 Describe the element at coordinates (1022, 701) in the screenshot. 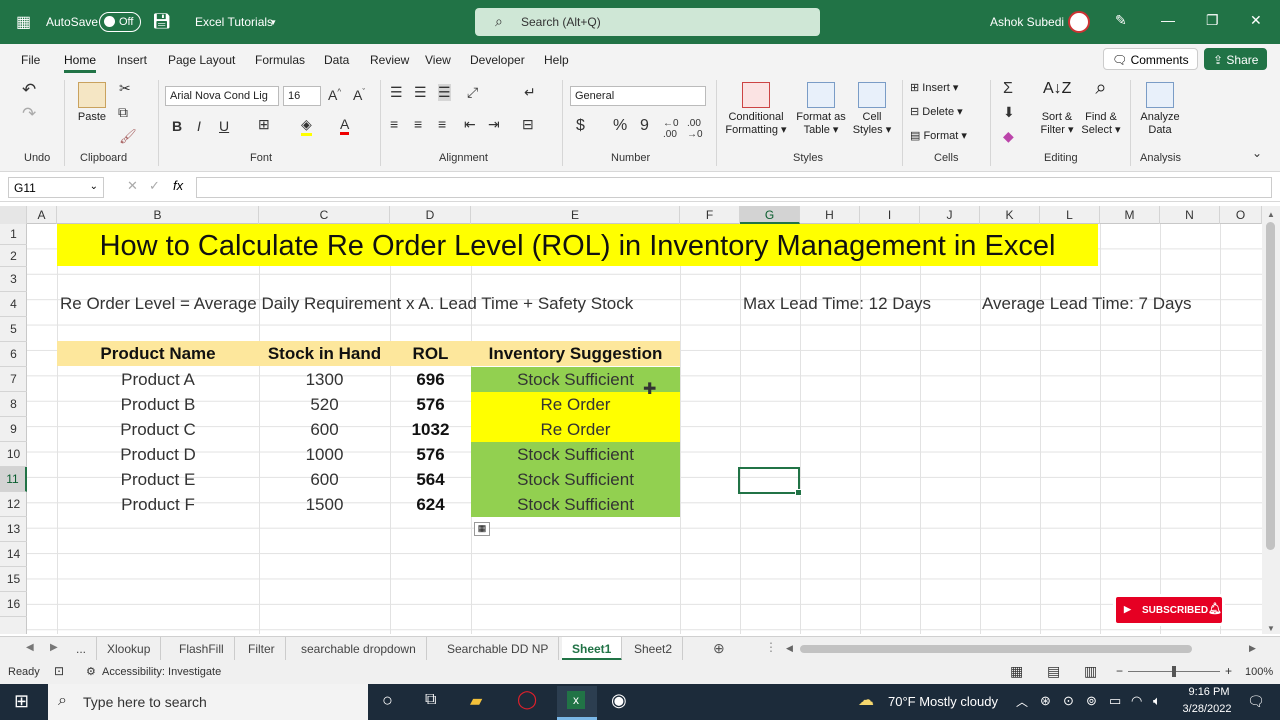

I see `chevron-up-icon: ︿` at that location.